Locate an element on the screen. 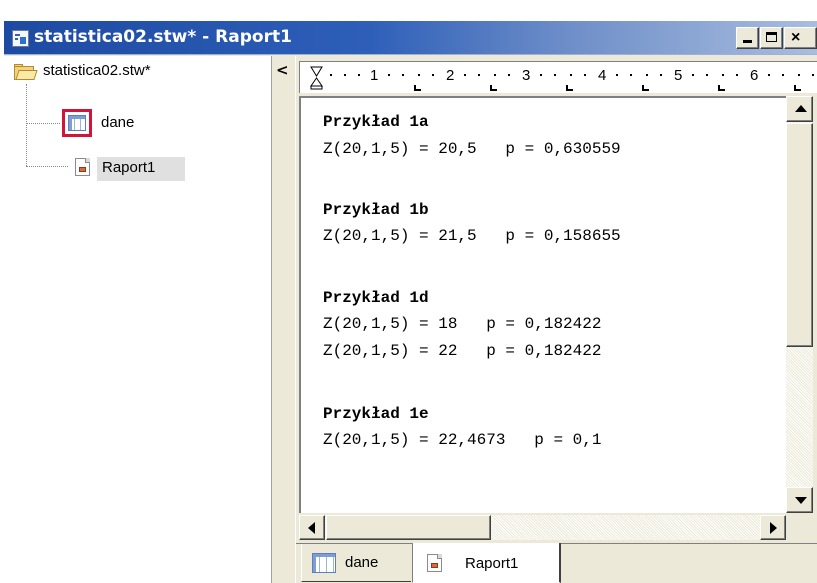 Image resolution: width=817 pixels, height=583 pixels. ruler-number: 1 is located at coordinates (374, 75).